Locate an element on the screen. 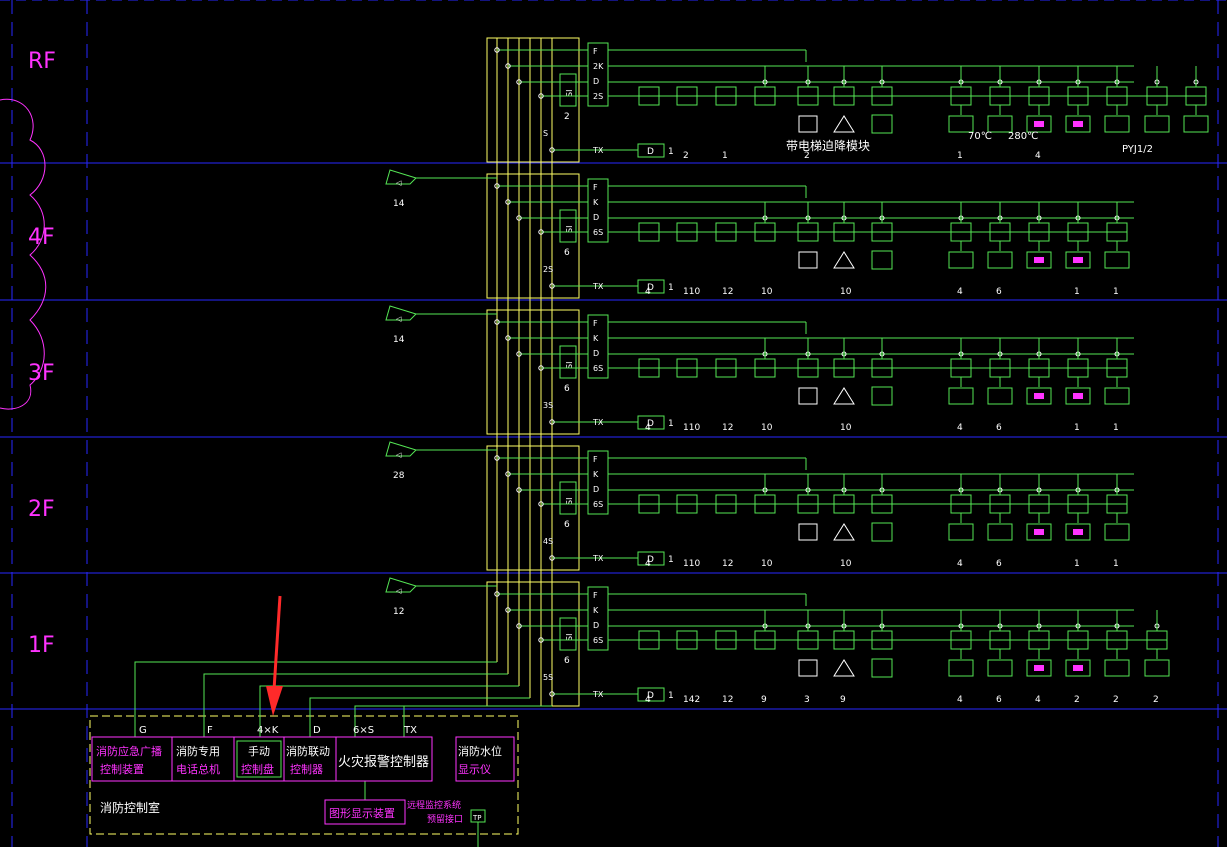 The height and width of the screenshot is (847, 1227). device-linkage: 控制器 is located at coordinates (306, 769).